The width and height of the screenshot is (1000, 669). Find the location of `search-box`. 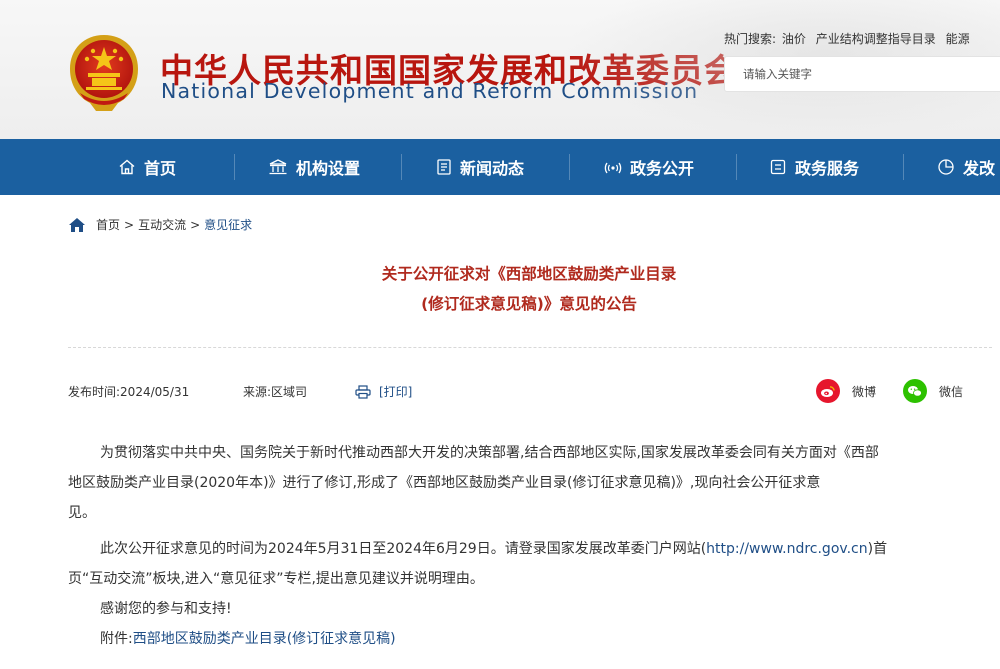

search-box is located at coordinates (862, 74).